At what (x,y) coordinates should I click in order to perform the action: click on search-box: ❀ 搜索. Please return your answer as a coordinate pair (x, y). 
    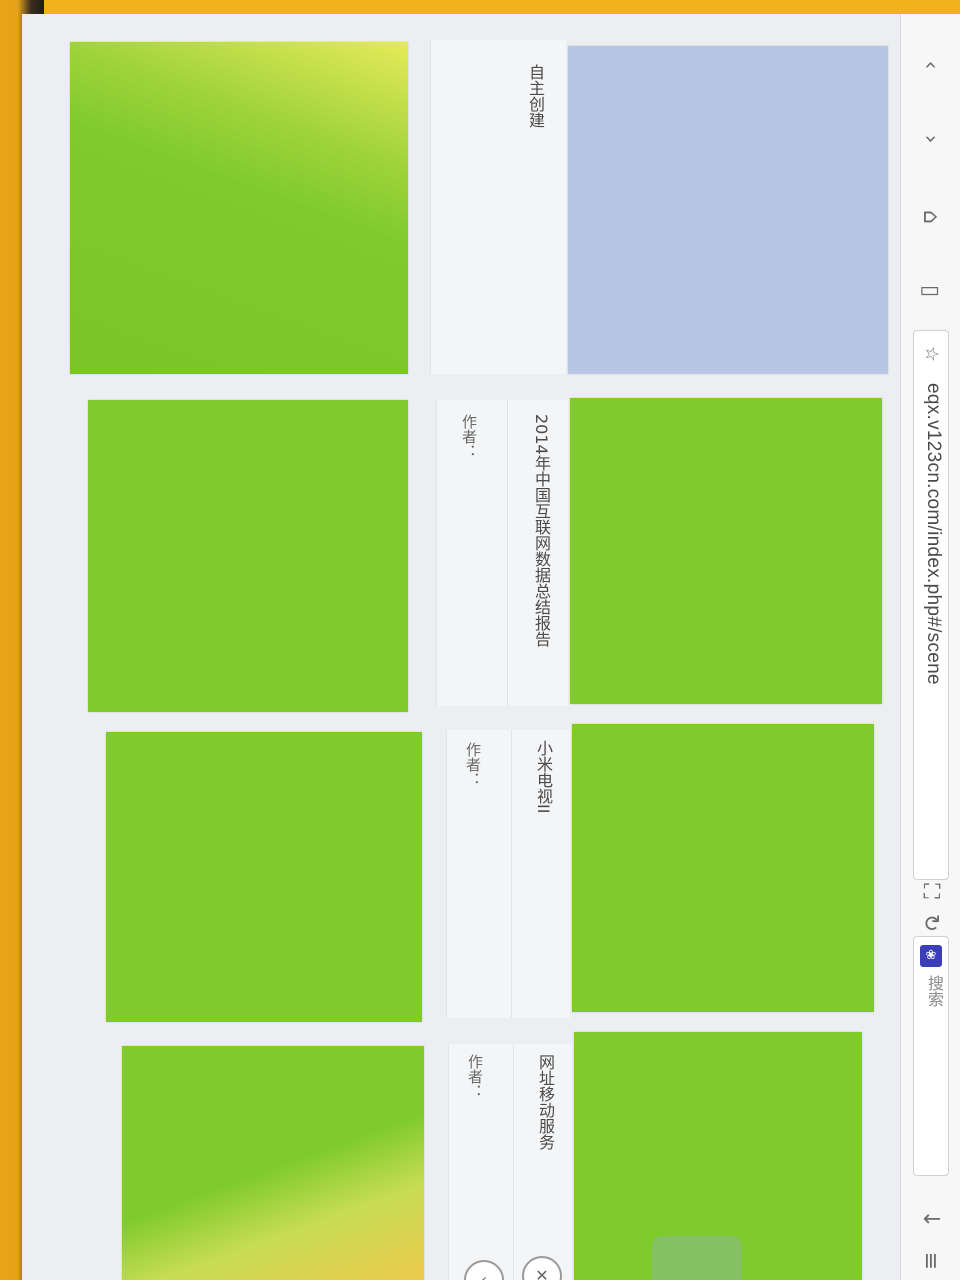
    Looking at the image, I should click on (931, 1056).